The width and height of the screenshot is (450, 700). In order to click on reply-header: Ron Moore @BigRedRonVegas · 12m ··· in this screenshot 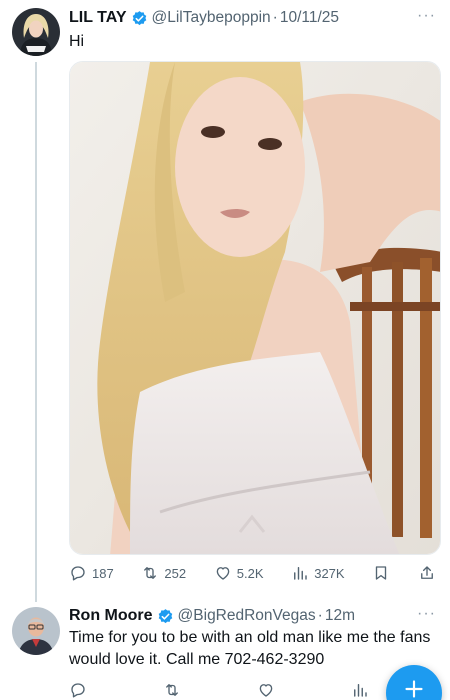, I will do `click(252, 616)`.